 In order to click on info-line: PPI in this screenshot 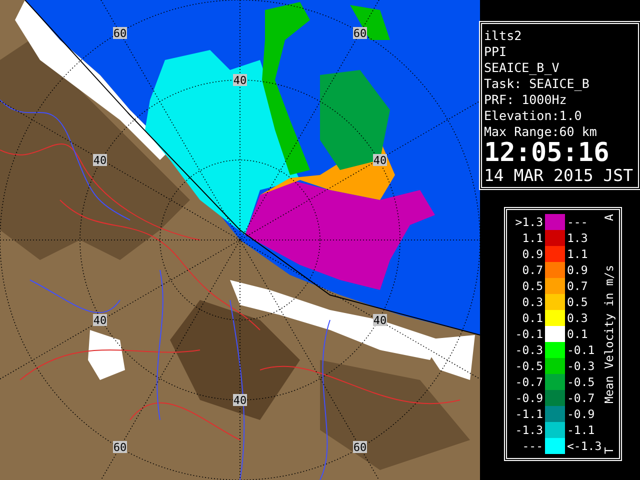, I will do `click(496, 52)`.